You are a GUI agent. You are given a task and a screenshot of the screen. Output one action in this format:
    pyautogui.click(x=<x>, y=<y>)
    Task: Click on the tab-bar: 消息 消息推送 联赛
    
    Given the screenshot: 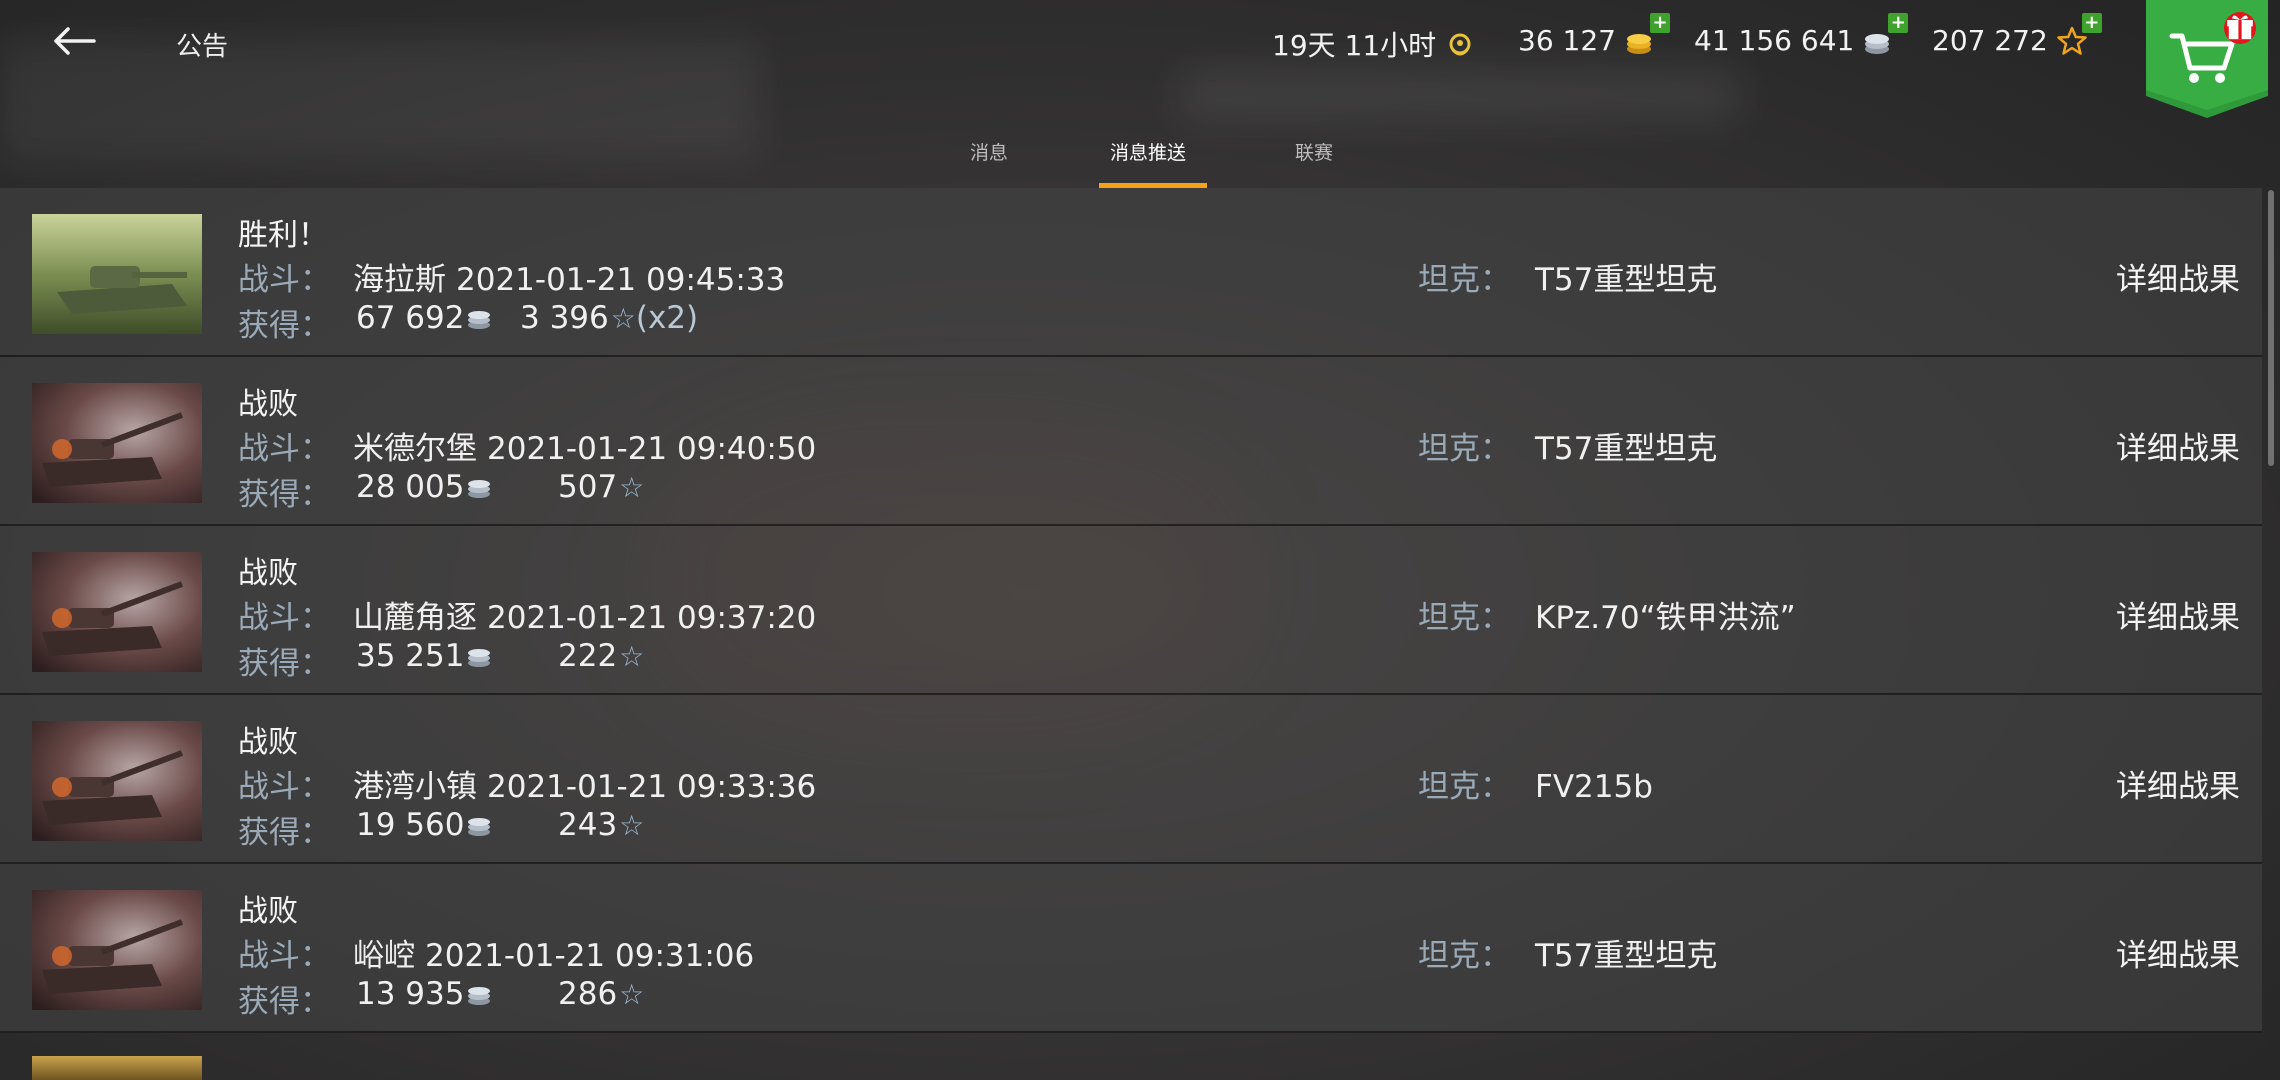 What is the action you would take?
    pyautogui.click(x=1140, y=156)
    